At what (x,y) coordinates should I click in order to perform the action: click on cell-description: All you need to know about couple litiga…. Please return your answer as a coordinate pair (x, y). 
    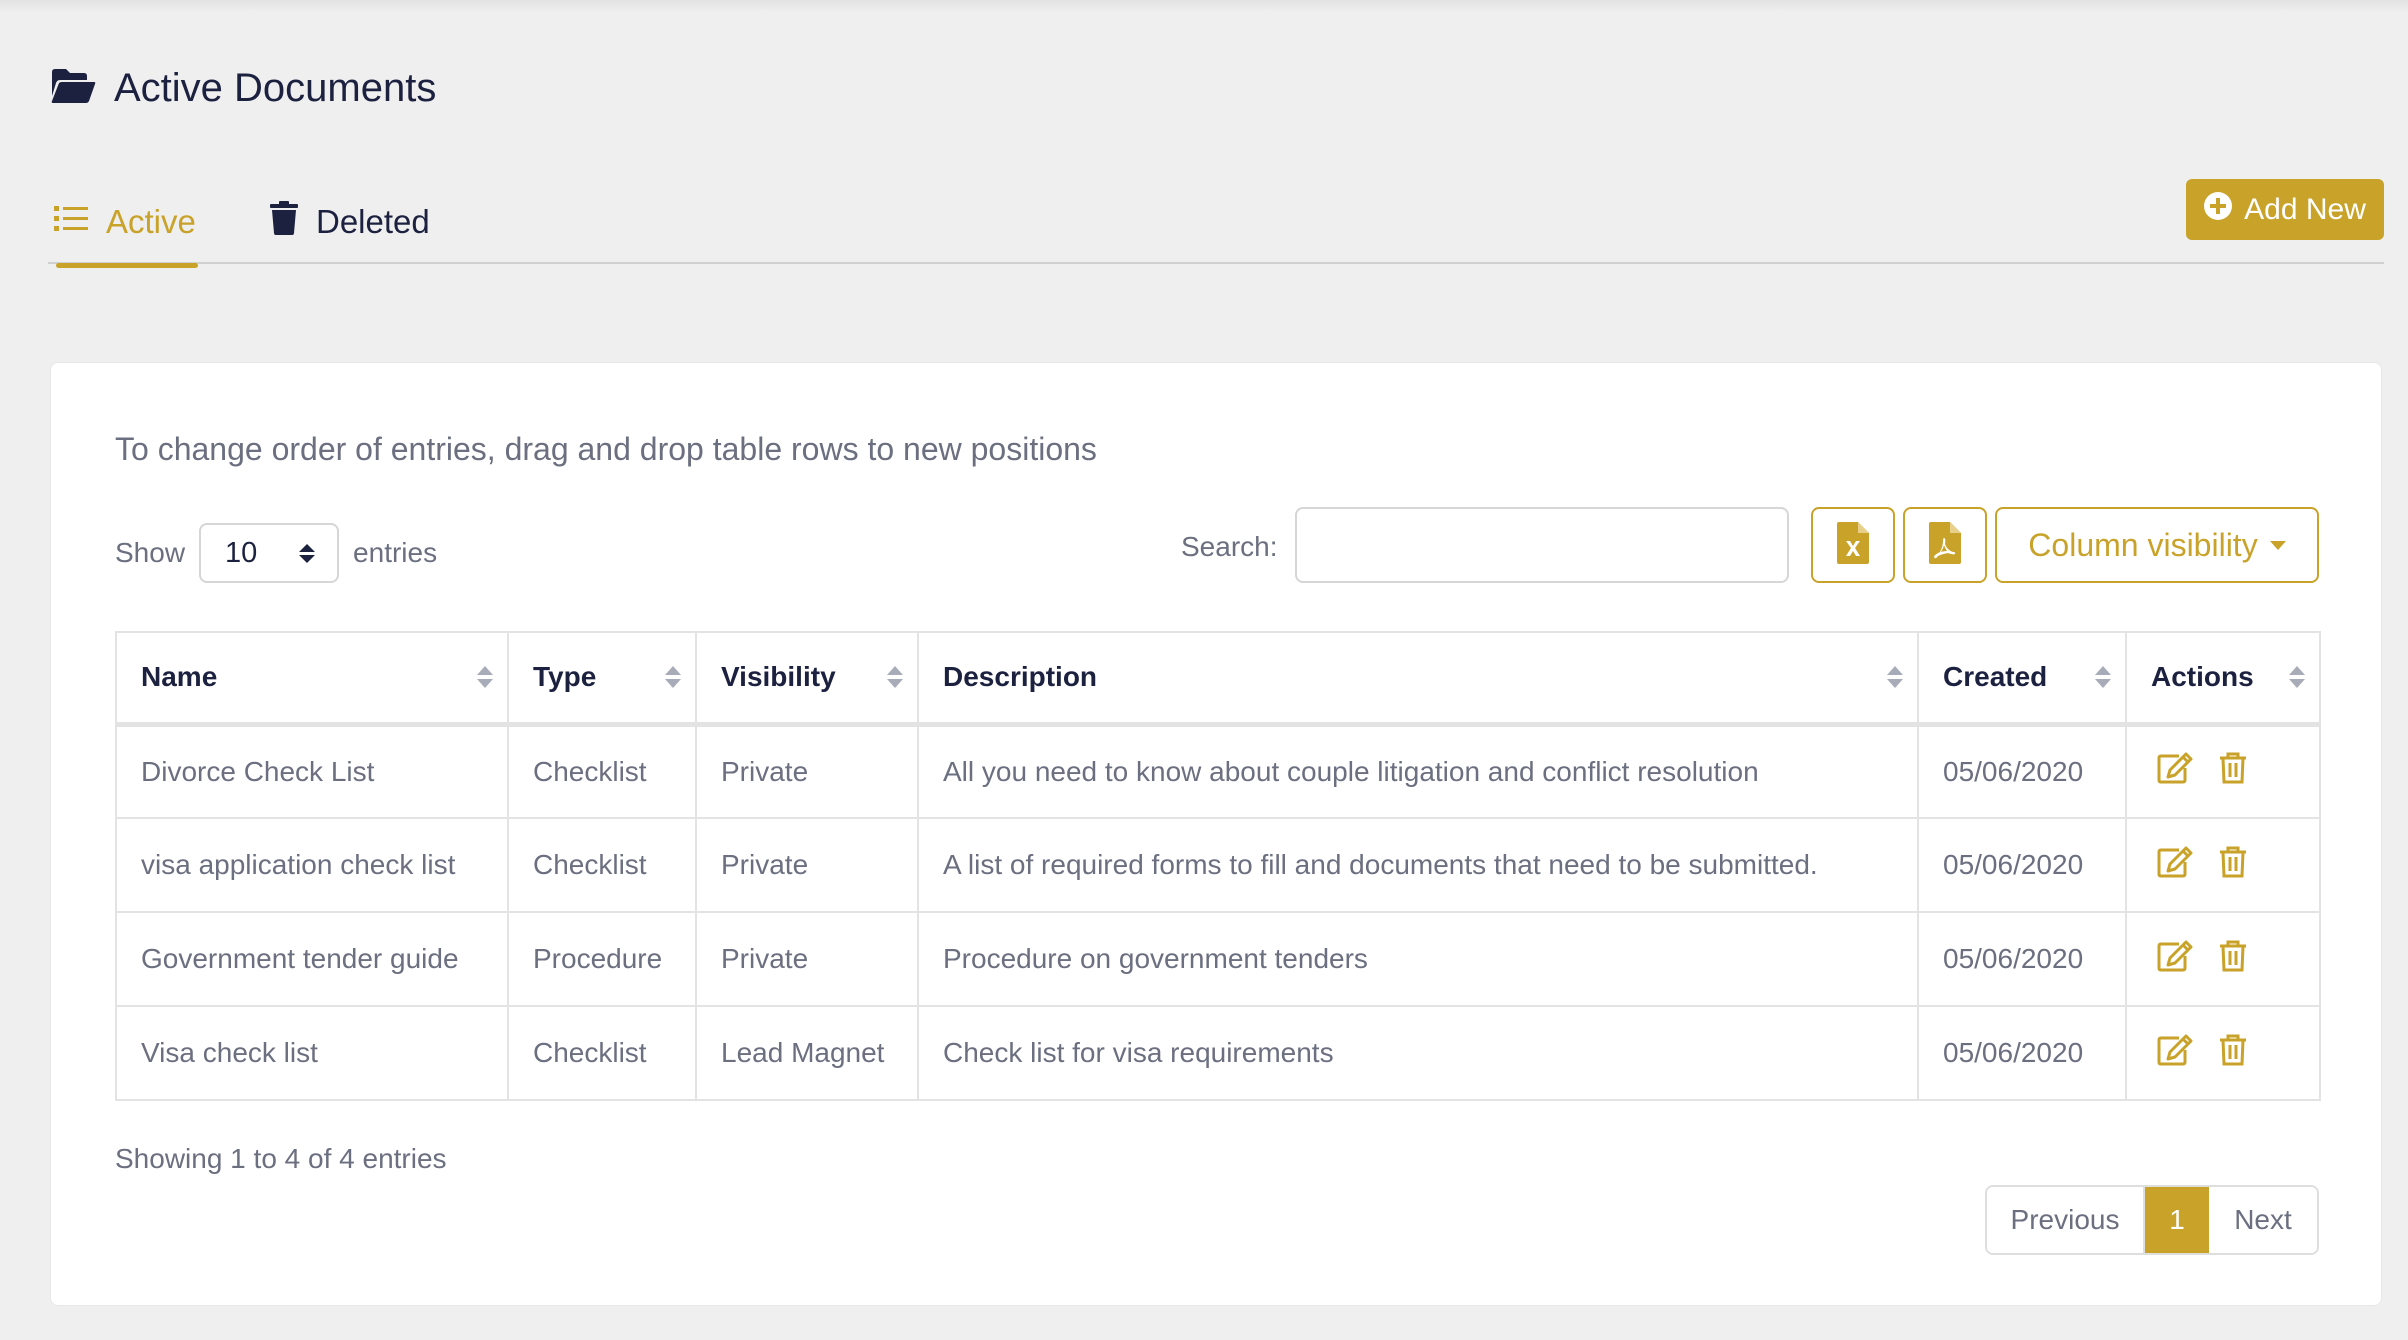
    Looking at the image, I should click on (1418, 771).